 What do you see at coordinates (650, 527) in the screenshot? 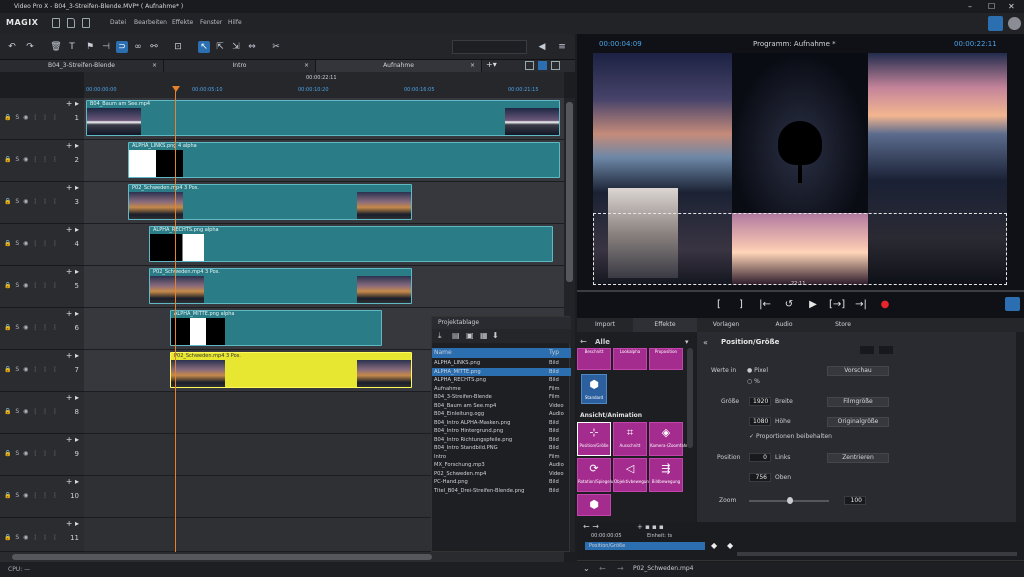
I see `kf-icons: + ▪ ▪ ▪` at bounding box center [650, 527].